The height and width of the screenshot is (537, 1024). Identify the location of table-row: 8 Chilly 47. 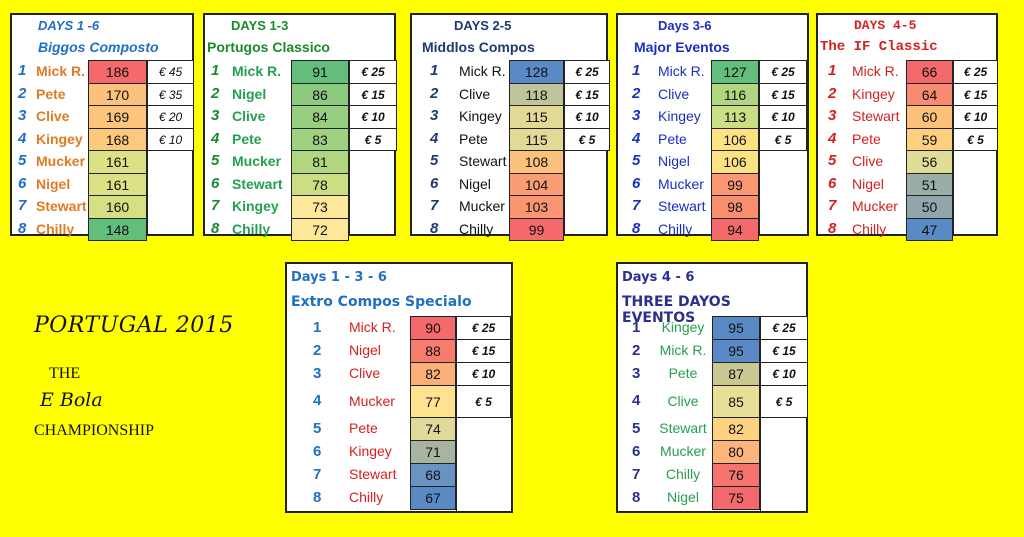
(907, 229).